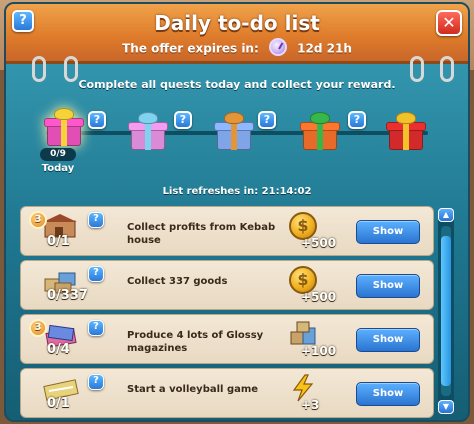 The image size is (474, 424). Describe the element at coordinates (286, 191) in the screenshot. I see `refresh-time: 21:14:02` at that location.